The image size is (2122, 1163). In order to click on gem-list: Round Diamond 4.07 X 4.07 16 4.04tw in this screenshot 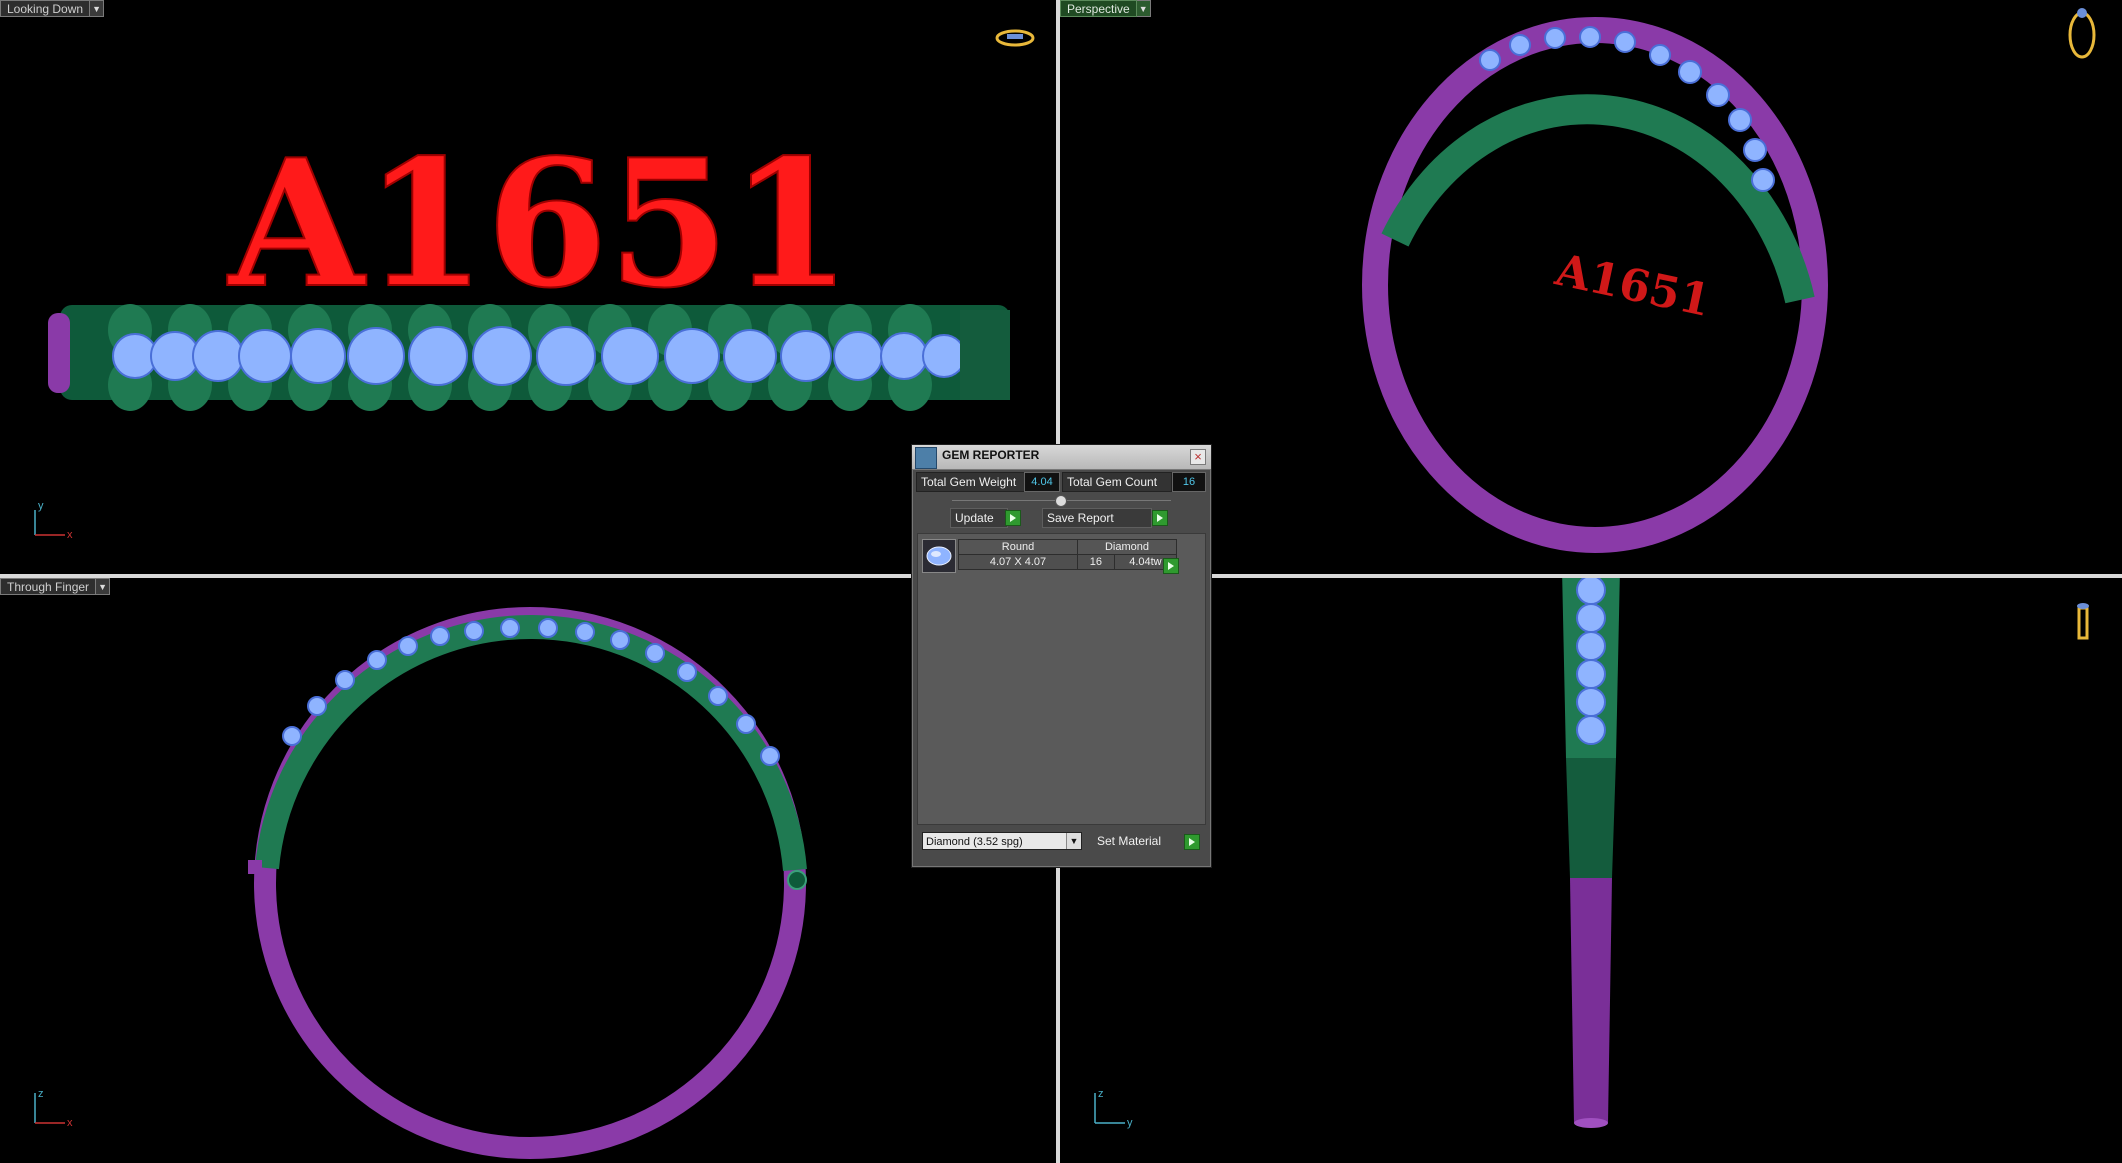, I will do `click(1061, 679)`.